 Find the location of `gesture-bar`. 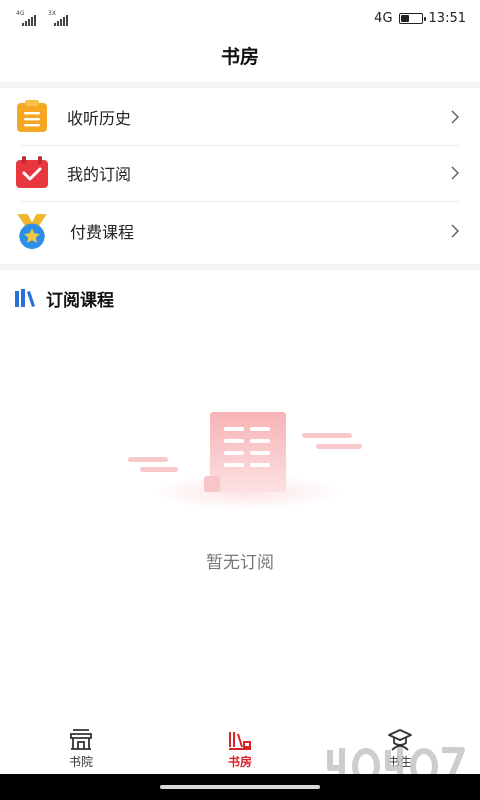

gesture-bar is located at coordinates (240, 787).